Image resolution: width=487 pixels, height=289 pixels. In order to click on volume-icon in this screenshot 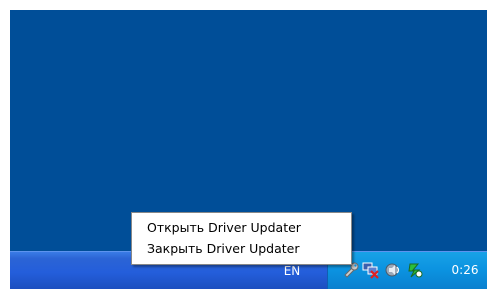, I will do `click(393, 270)`.